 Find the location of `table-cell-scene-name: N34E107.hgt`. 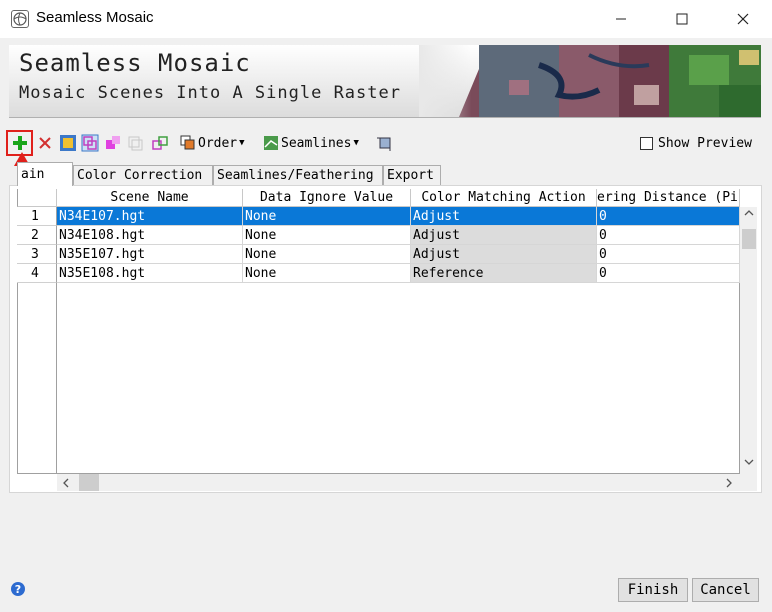

table-cell-scene-name: N34E107.hgt is located at coordinates (150, 216).